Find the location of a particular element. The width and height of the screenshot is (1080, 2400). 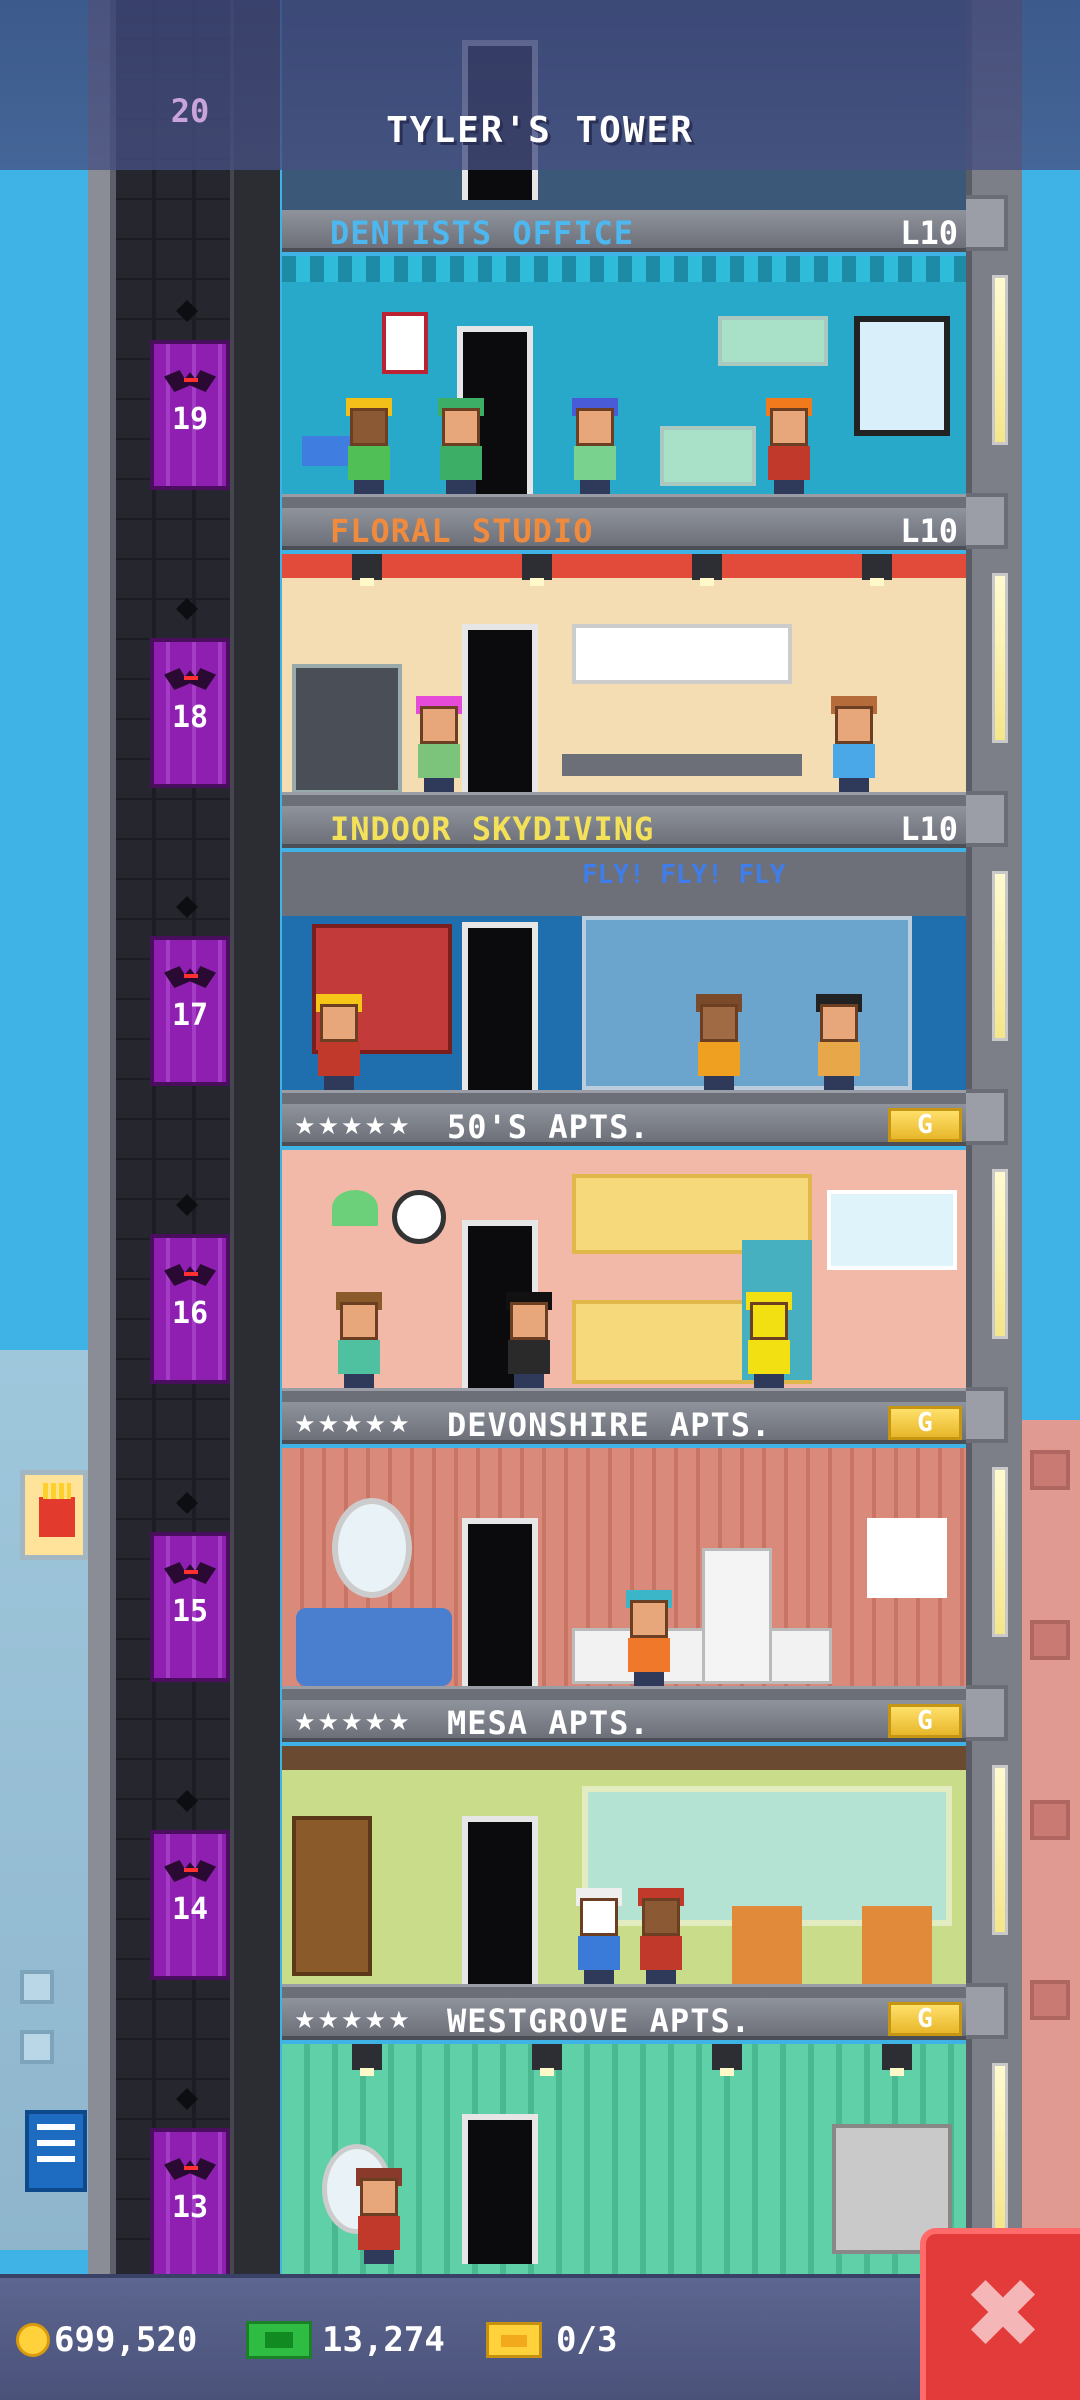

floor-name: FLORAL STUDIO is located at coordinates (462, 531).